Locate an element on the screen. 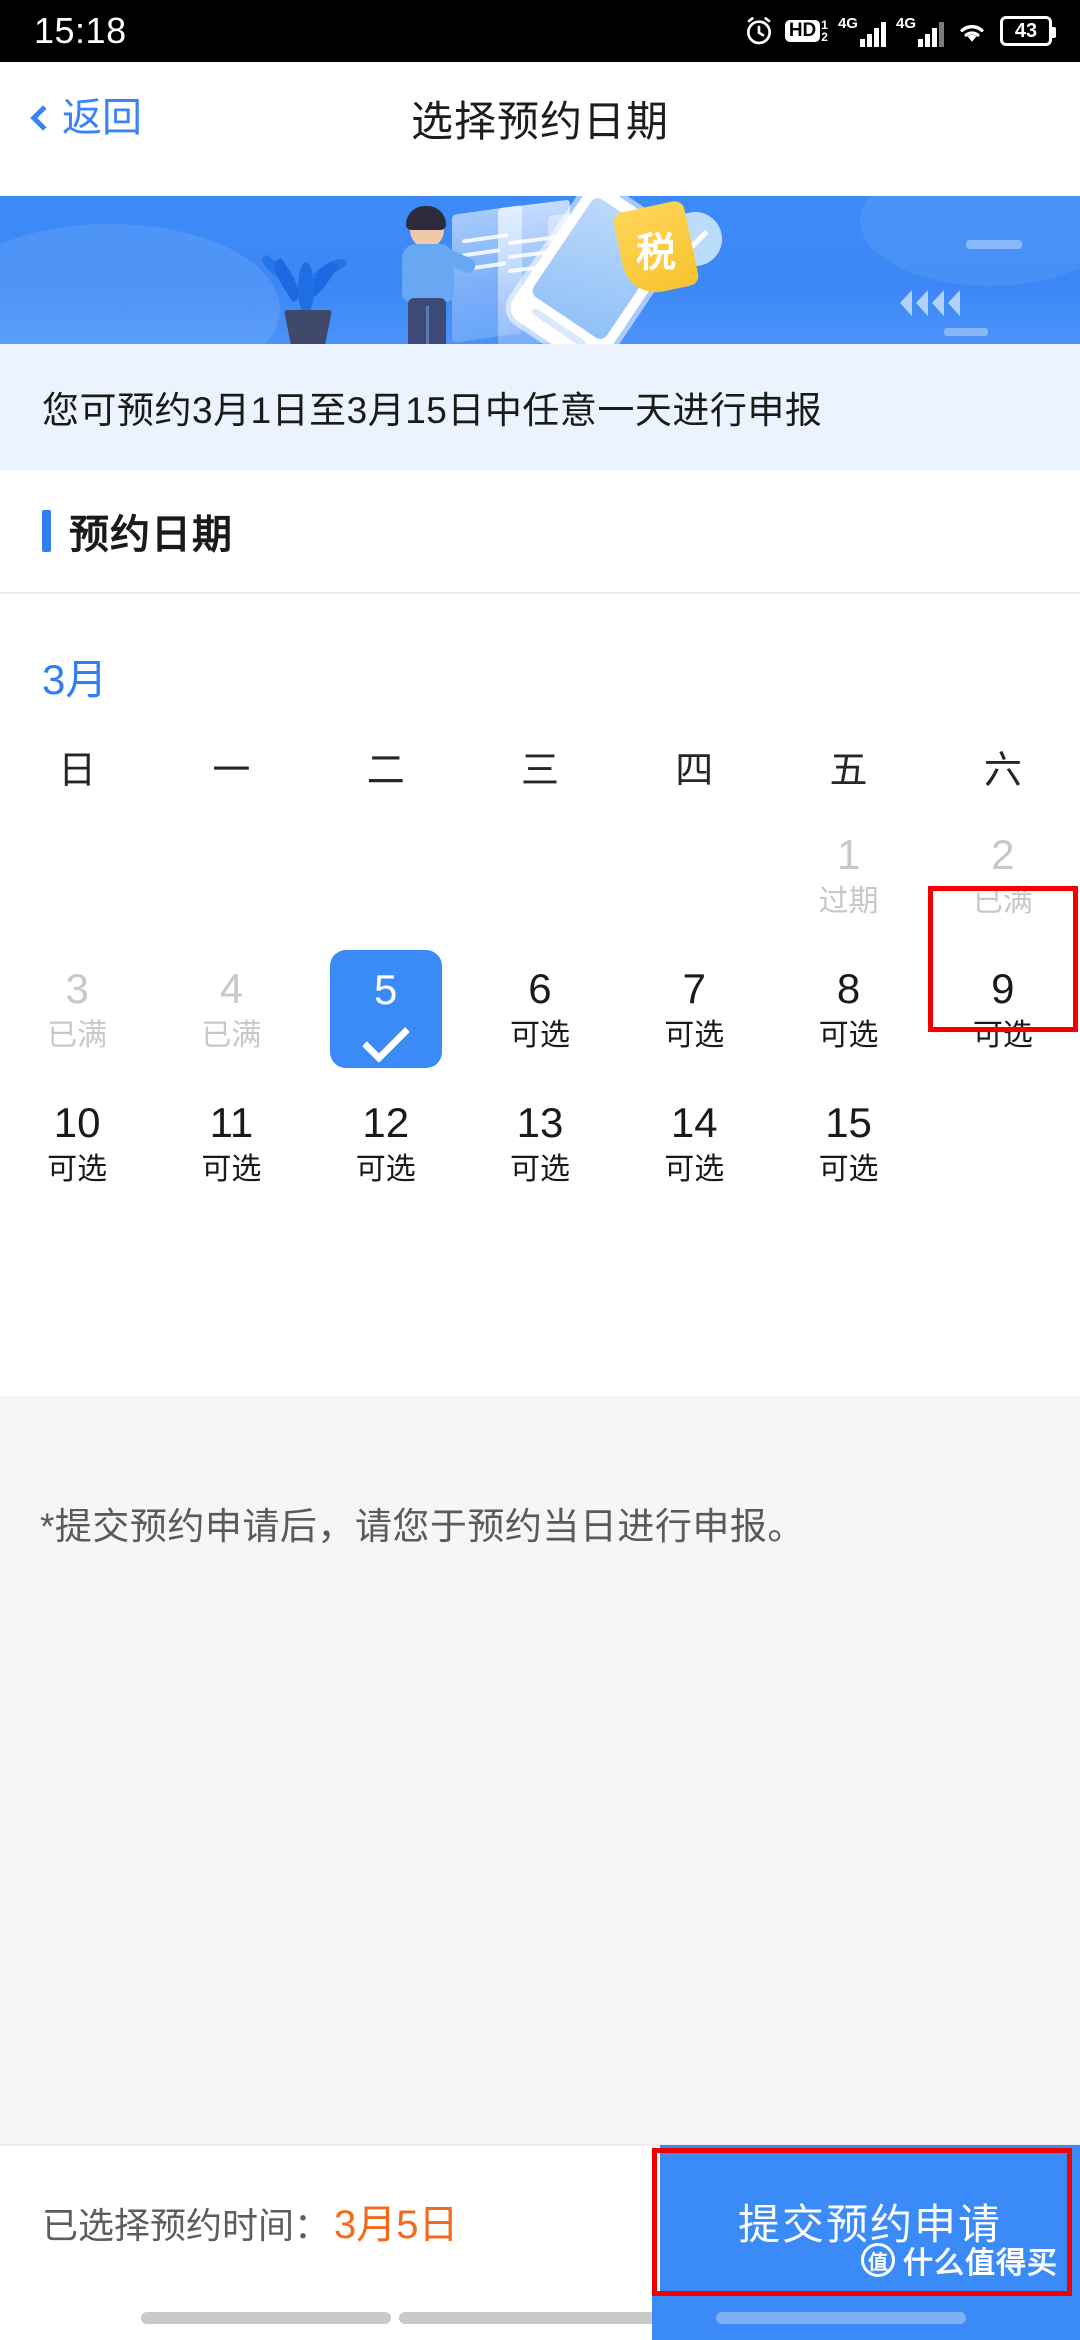  notice-banner: 您可预约3月1日至3月15日中任意一天进行申报 is located at coordinates (540, 407).